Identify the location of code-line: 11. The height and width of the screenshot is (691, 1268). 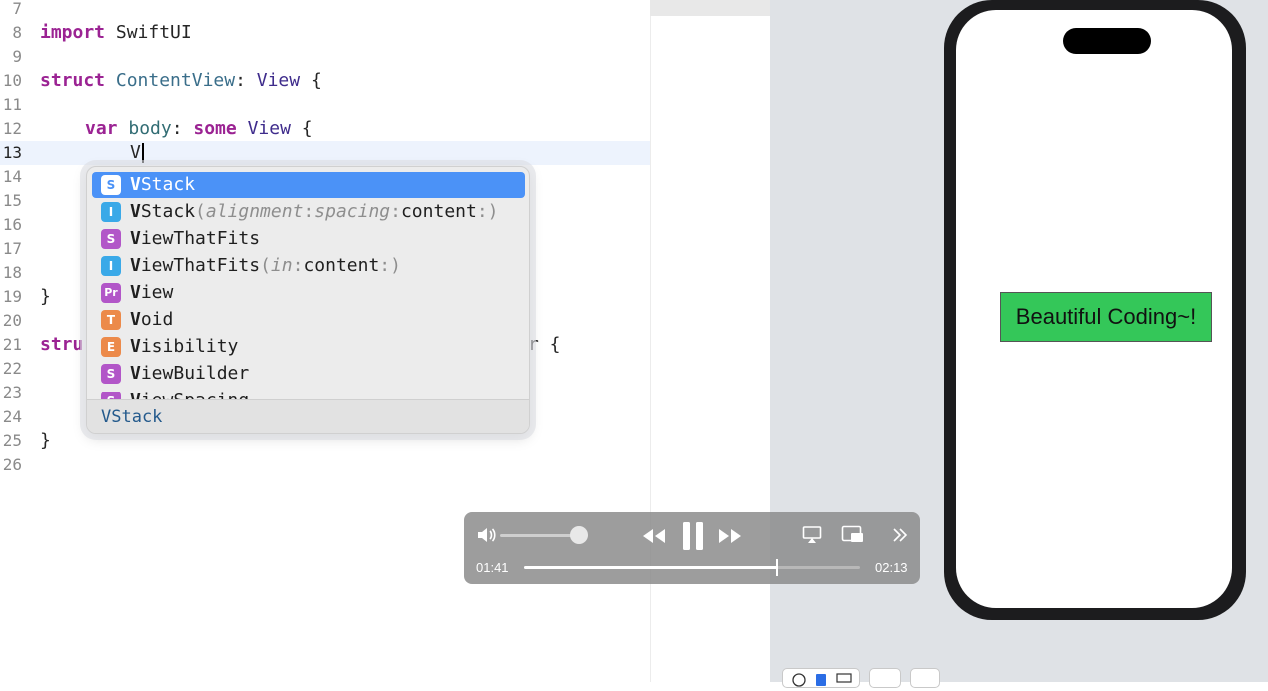
(325, 105).